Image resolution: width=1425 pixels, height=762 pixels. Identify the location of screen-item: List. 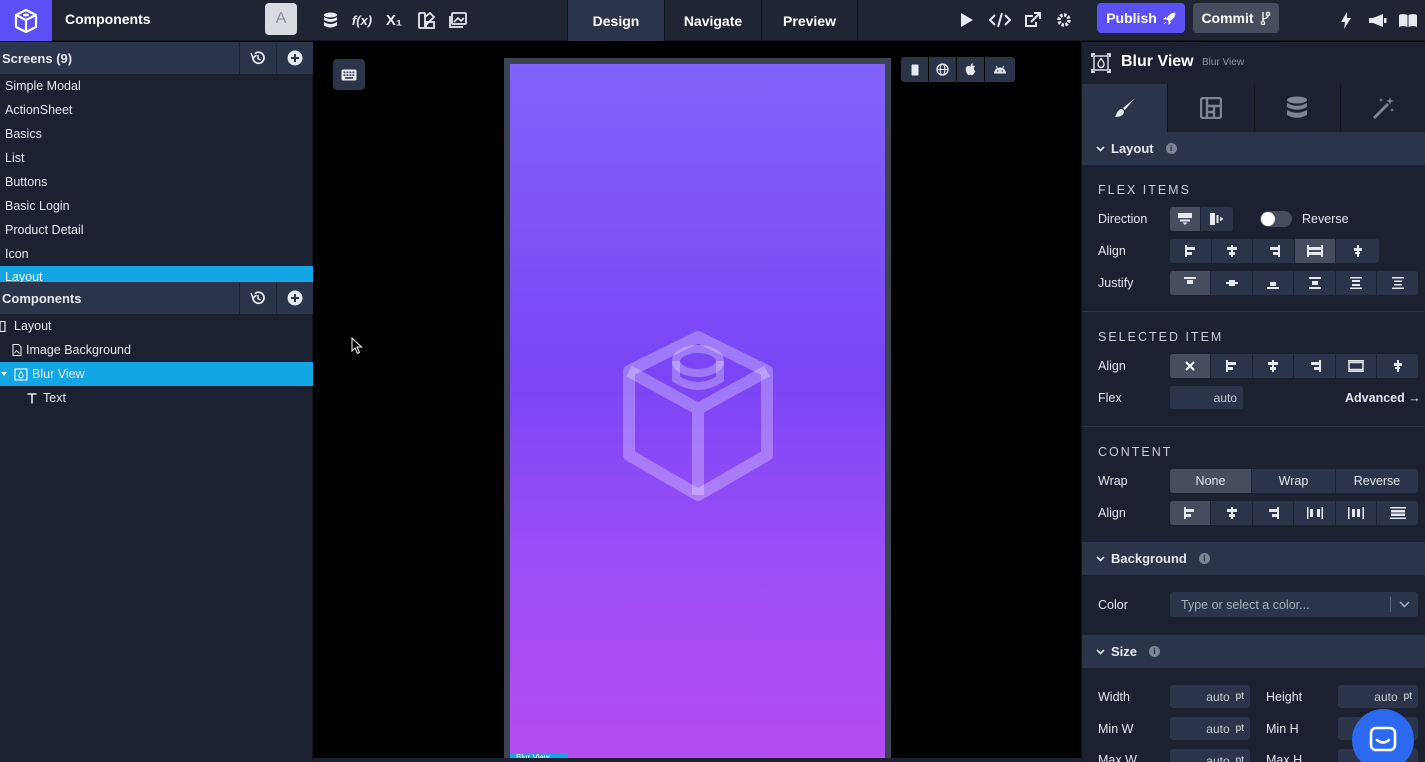
(156, 158).